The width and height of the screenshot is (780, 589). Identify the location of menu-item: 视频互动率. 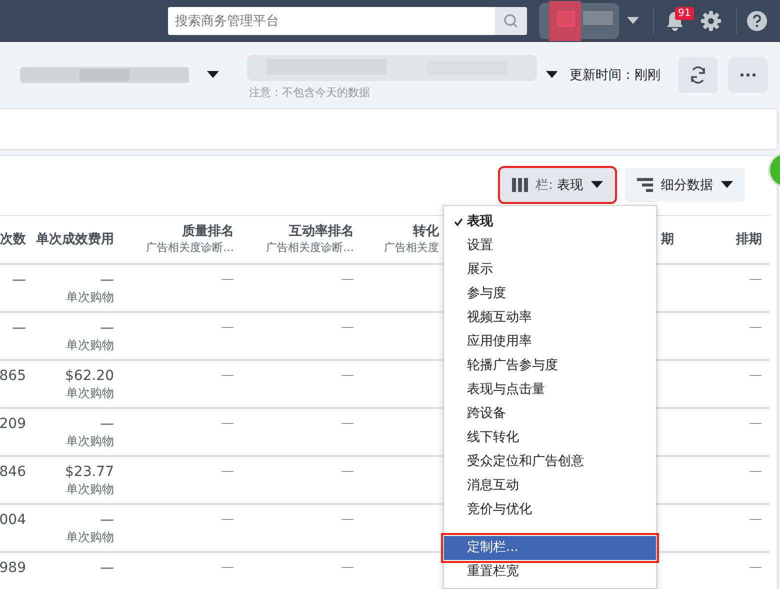
(550, 318).